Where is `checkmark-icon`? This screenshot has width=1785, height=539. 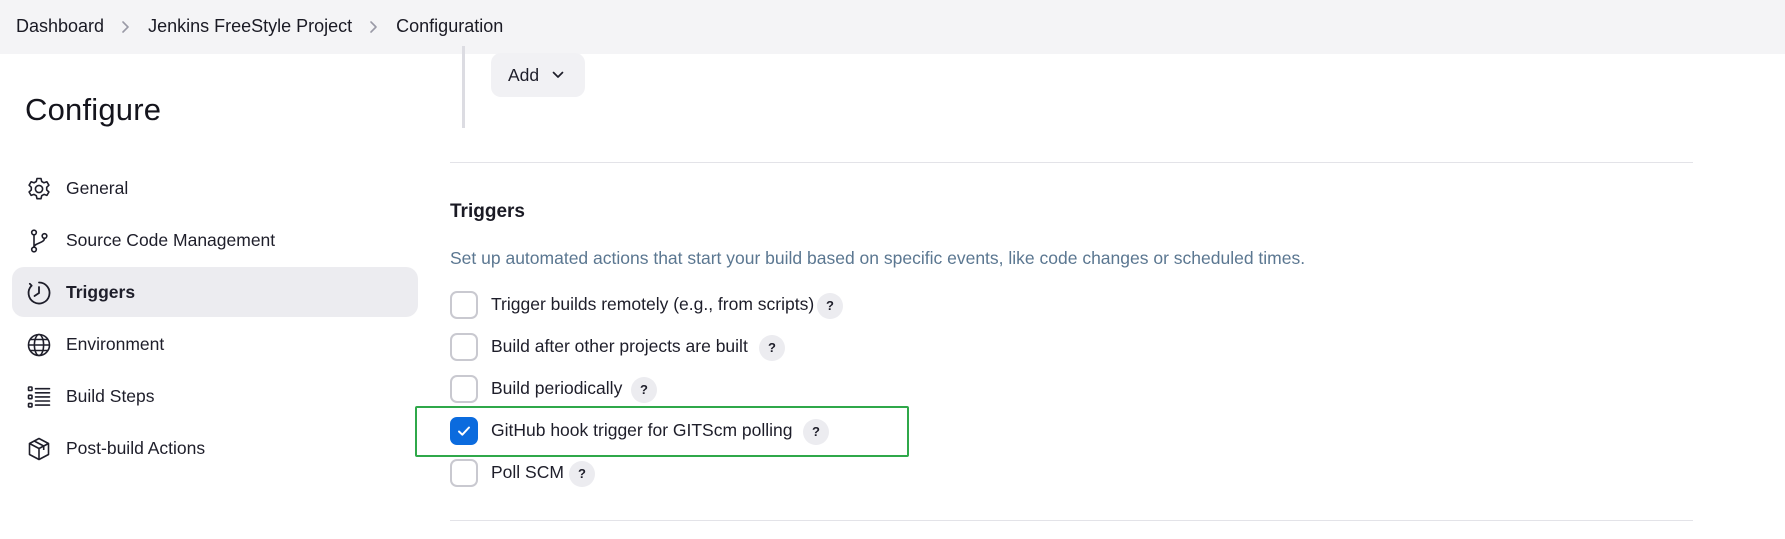 checkmark-icon is located at coordinates (464, 431).